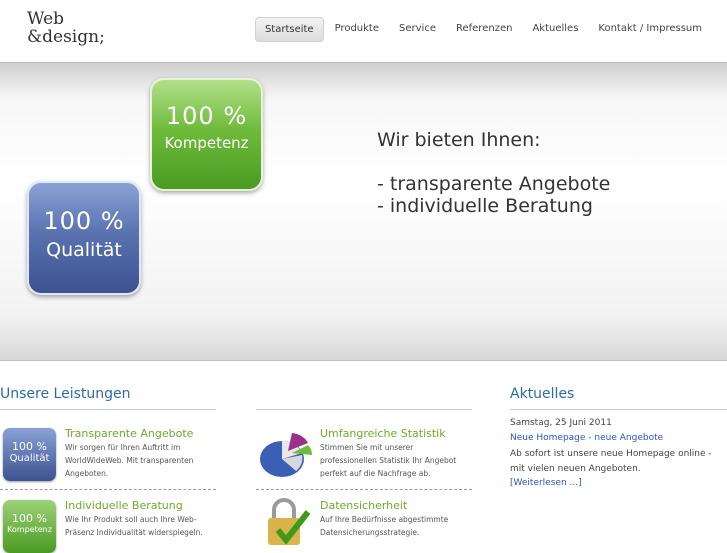 The height and width of the screenshot is (553, 727). What do you see at coordinates (618, 409) in the screenshot?
I see `aktuelles-rule` at bounding box center [618, 409].